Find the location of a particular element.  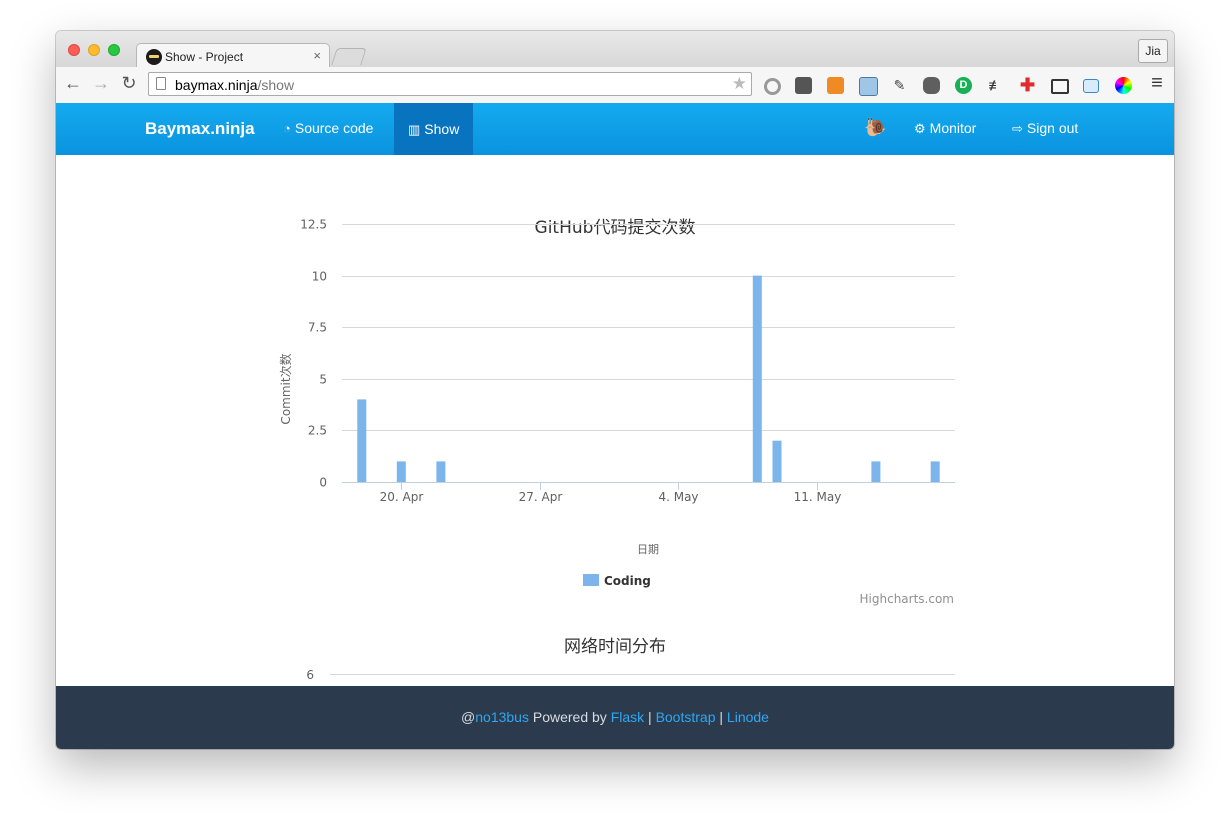

y-tick-label: 2.5 is located at coordinates (317, 431).